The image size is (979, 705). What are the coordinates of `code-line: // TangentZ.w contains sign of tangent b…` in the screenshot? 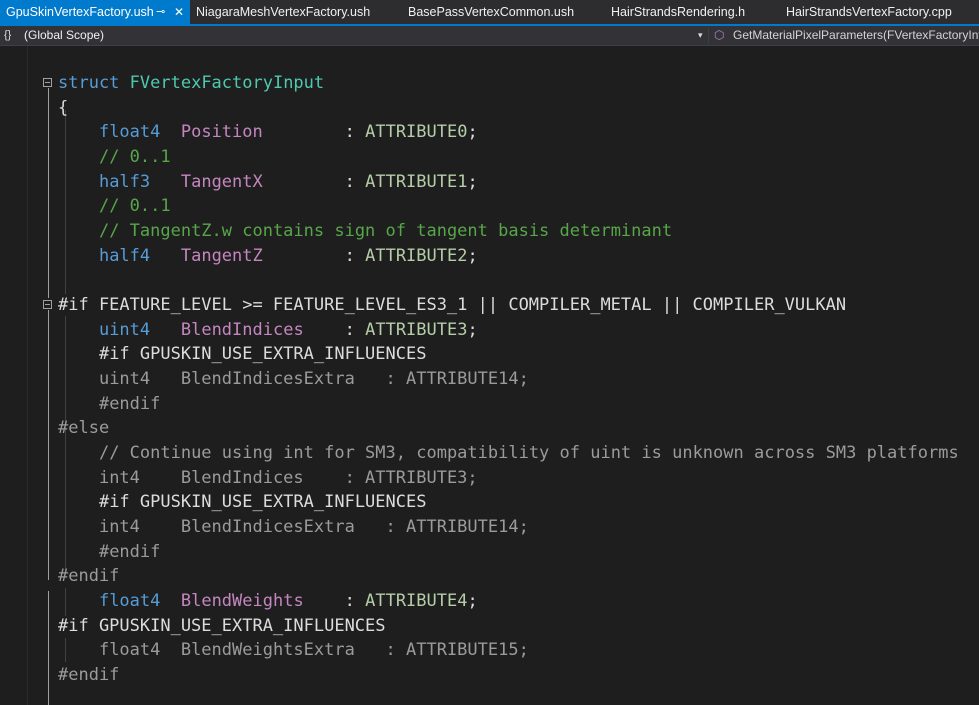 It's located at (365, 231).